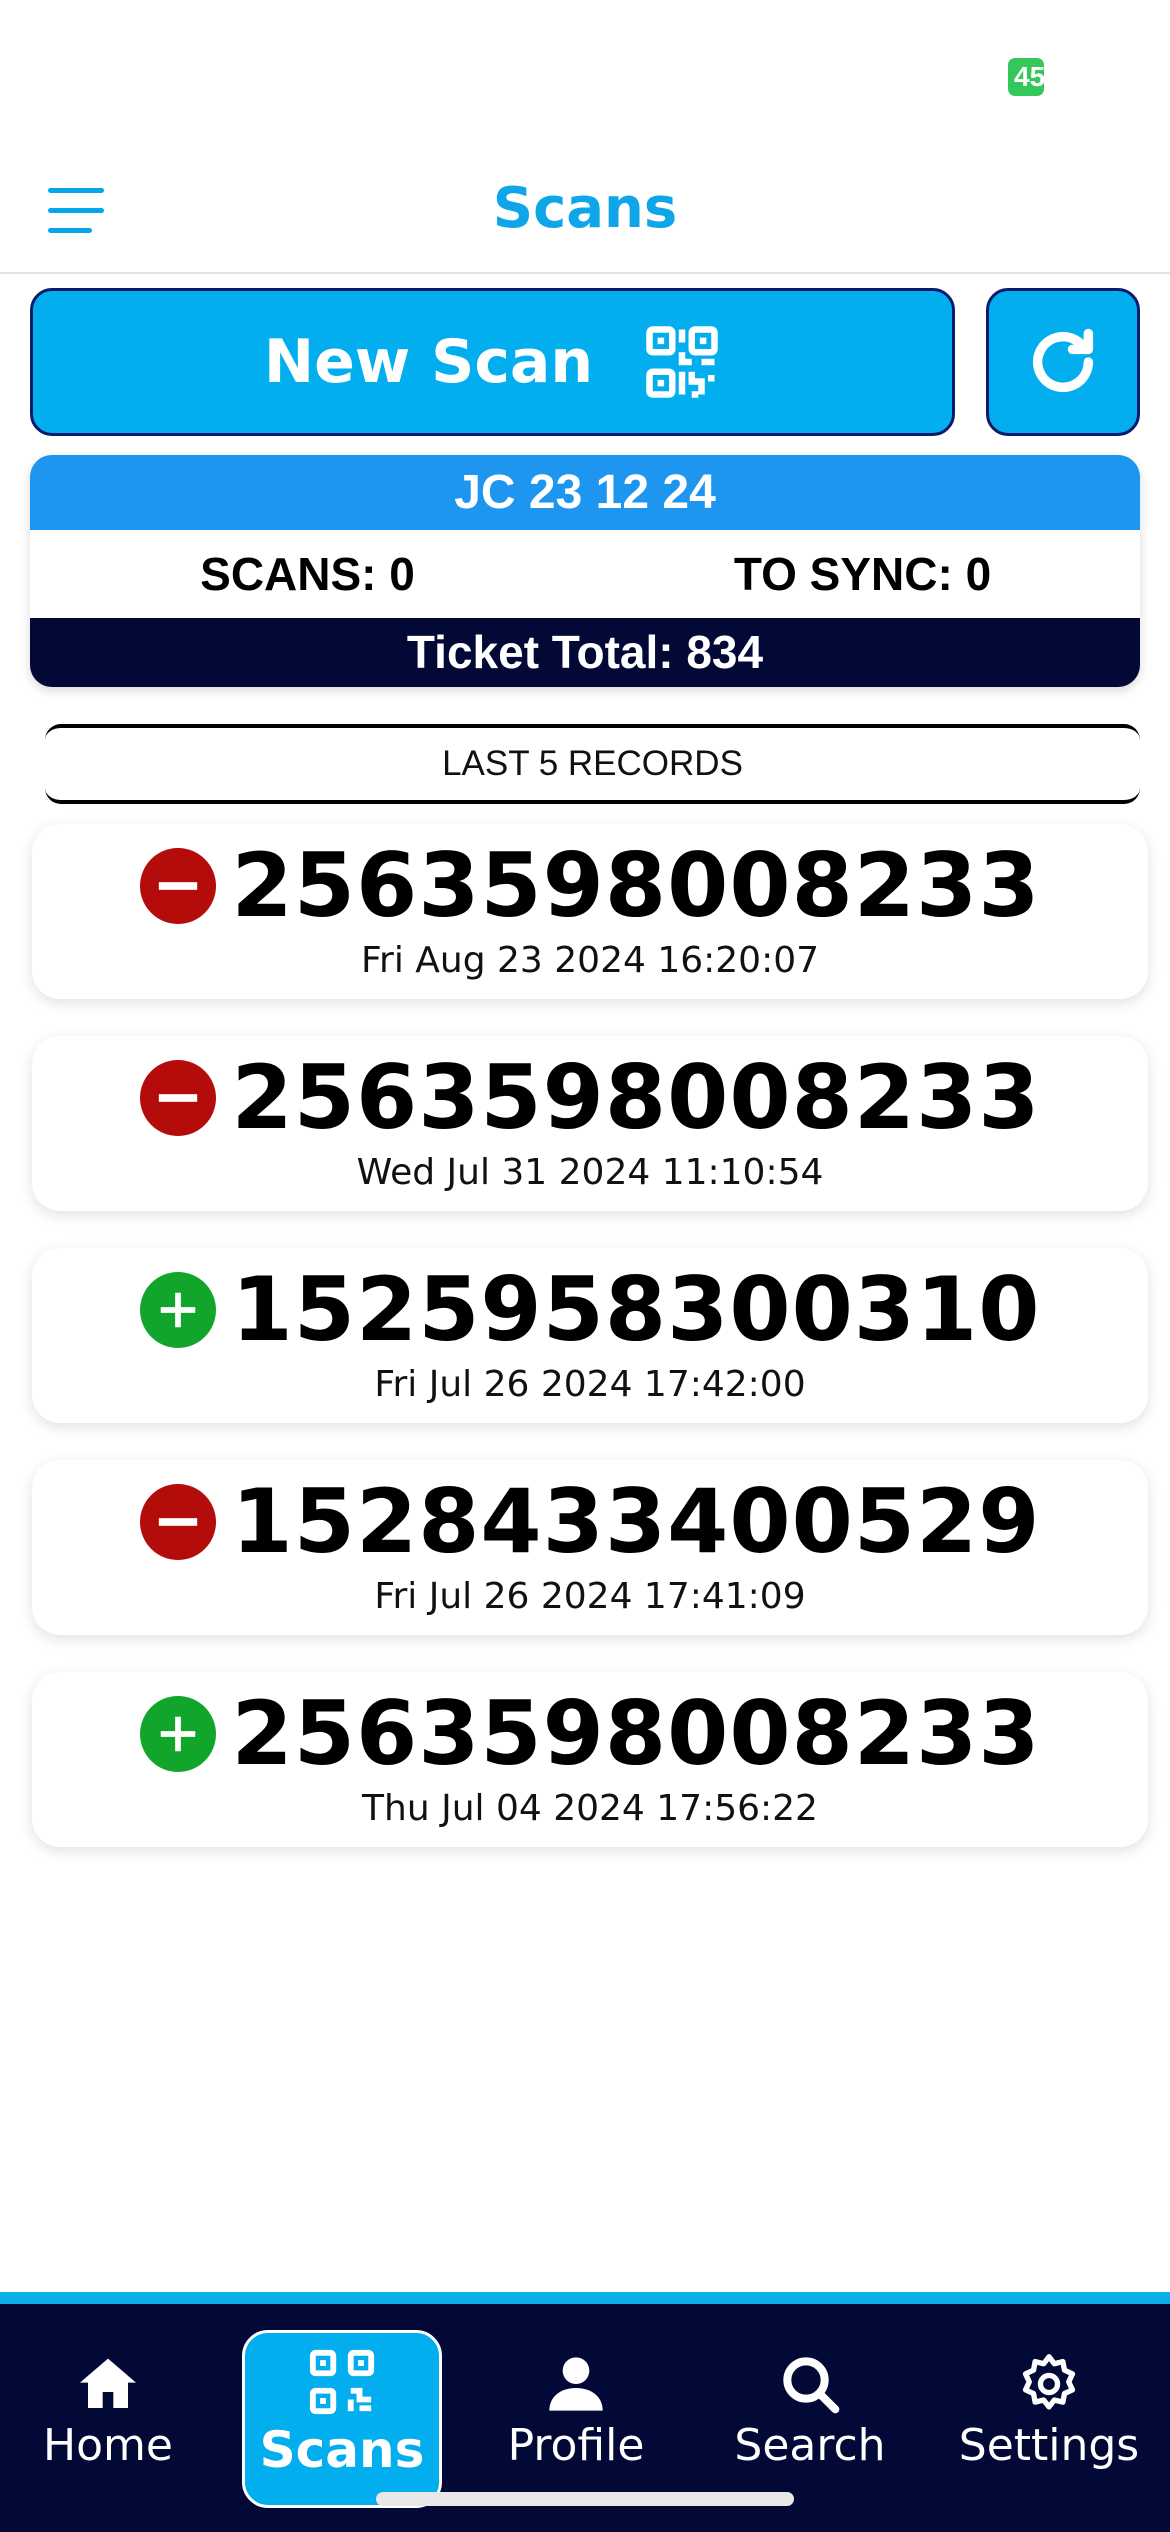 The height and width of the screenshot is (2532, 1170). What do you see at coordinates (428, 362) in the screenshot?
I see `new-scan-label: New Scan` at bounding box center [428, 362].